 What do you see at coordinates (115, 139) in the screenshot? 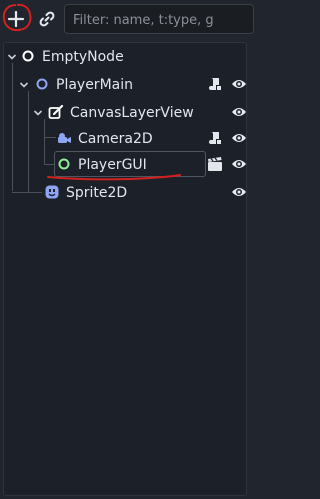
I see `tree-row-label: Camera2D` at bounding box center [115, 139].